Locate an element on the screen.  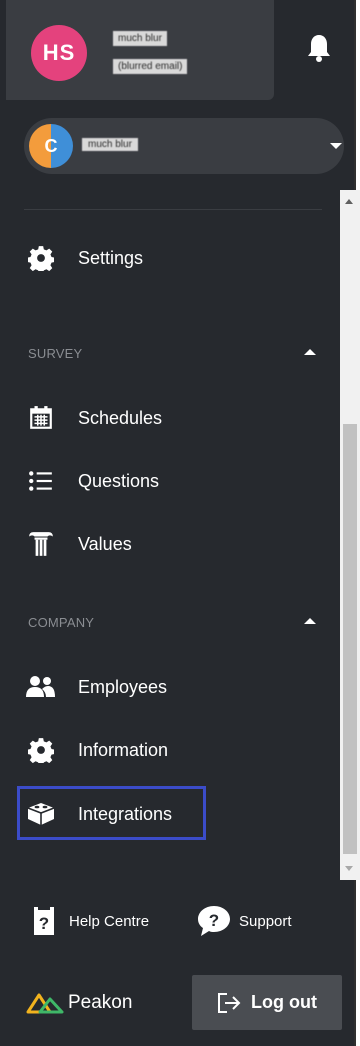
support-icon: ? is located at coordinates (214, 921).